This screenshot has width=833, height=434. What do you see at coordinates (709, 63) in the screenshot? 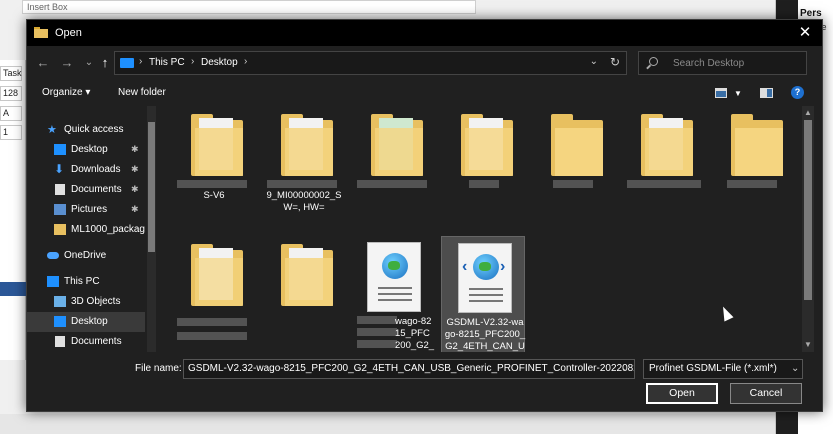
I see `search-placeholder: Search Desktop` at bounding box center [709, 63].